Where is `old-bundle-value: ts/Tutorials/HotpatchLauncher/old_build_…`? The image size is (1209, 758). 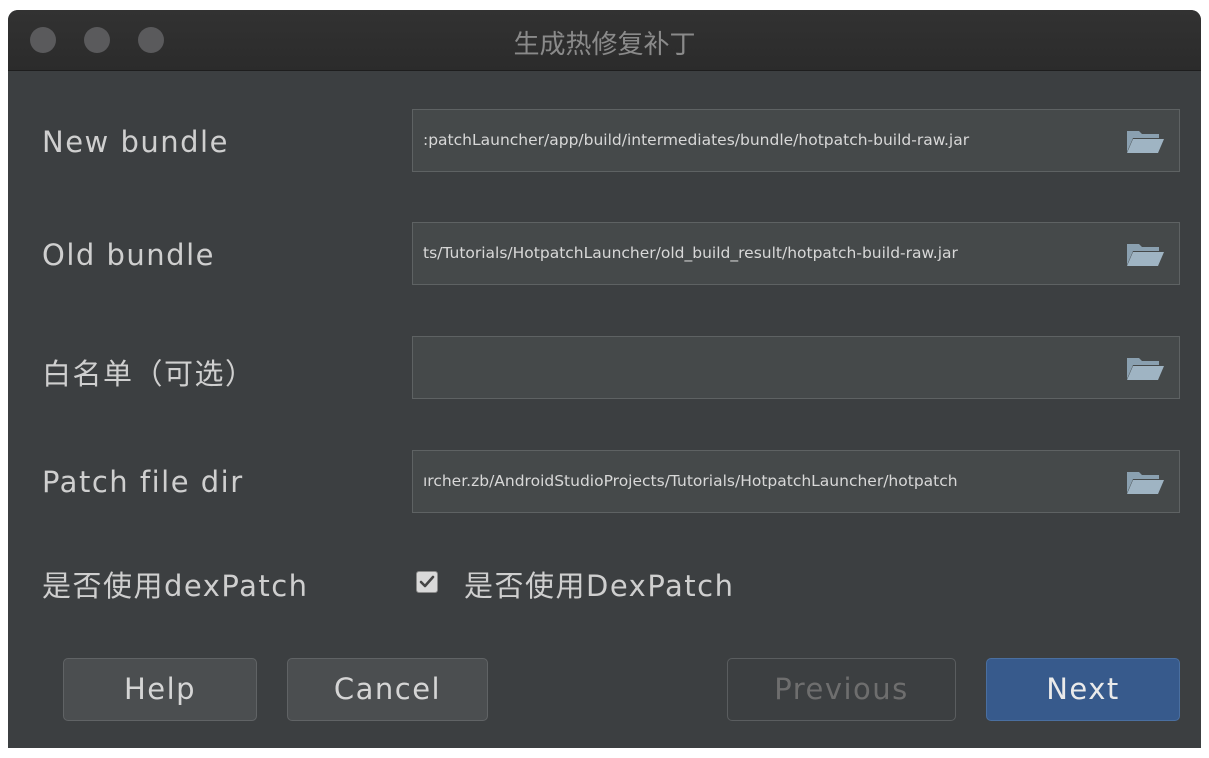
old-bundle-value: ts/Tutorials/HotpatchLauncher/old_build_… is located at coordinates (690, 253).